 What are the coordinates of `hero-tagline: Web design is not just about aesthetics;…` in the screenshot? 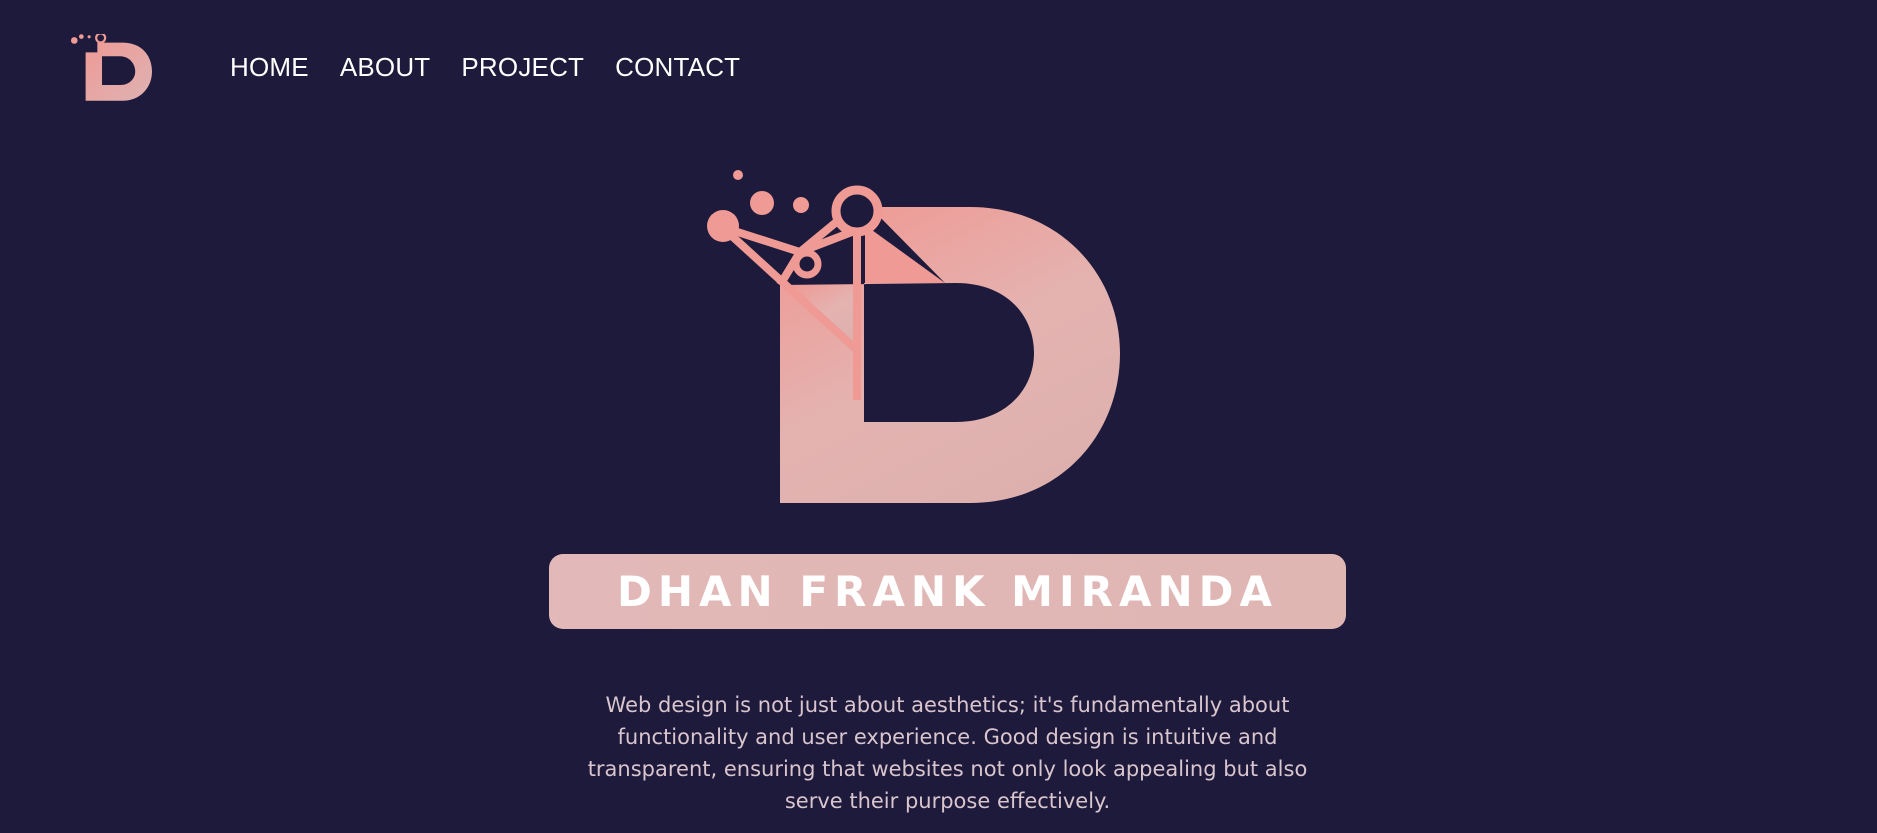 It's located at (947, 753).